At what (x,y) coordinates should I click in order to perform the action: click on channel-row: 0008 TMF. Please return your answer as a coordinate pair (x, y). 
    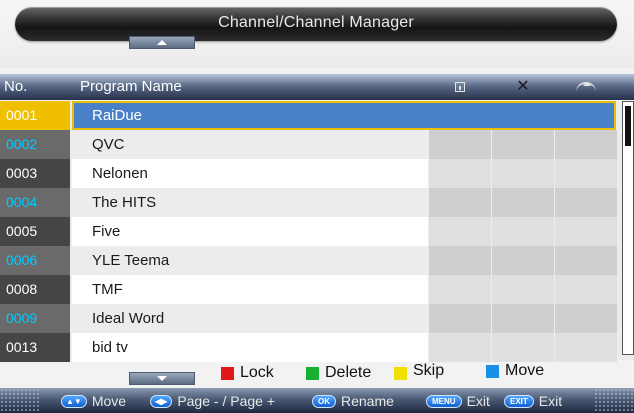
    Looking at the image, I should click on (311, 289).